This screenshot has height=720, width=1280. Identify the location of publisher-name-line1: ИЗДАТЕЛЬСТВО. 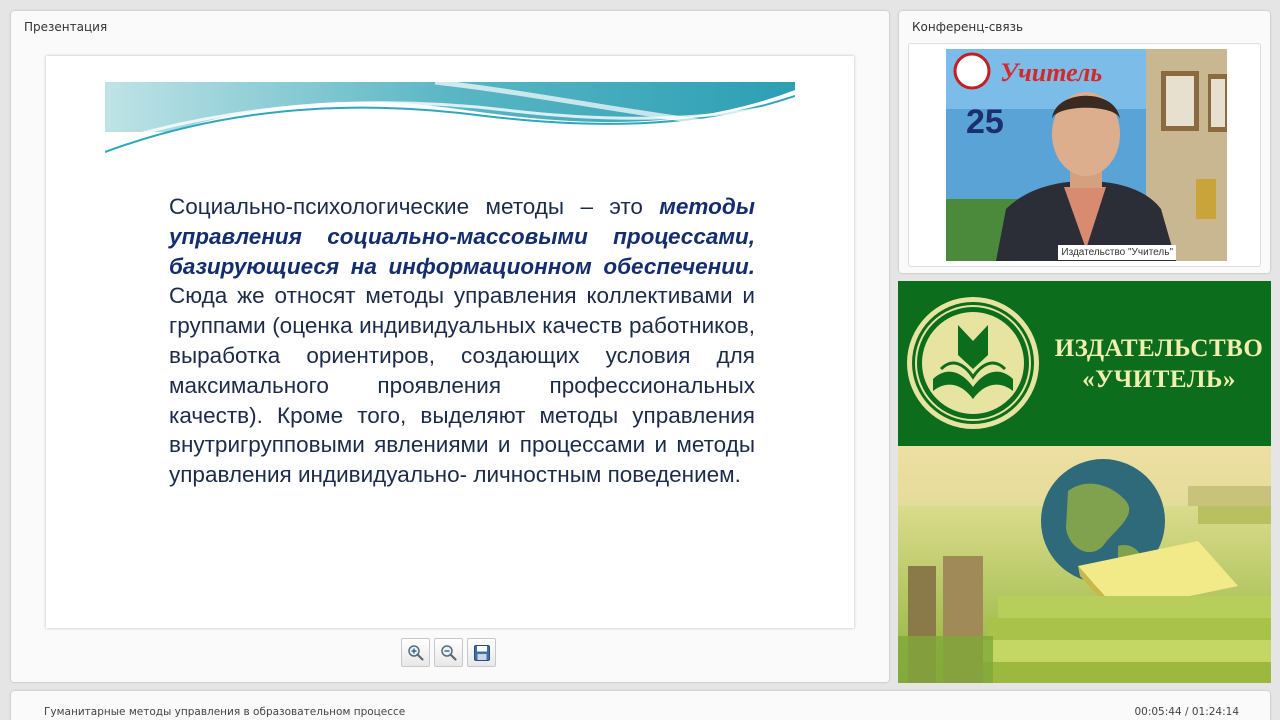
(1159, 348).